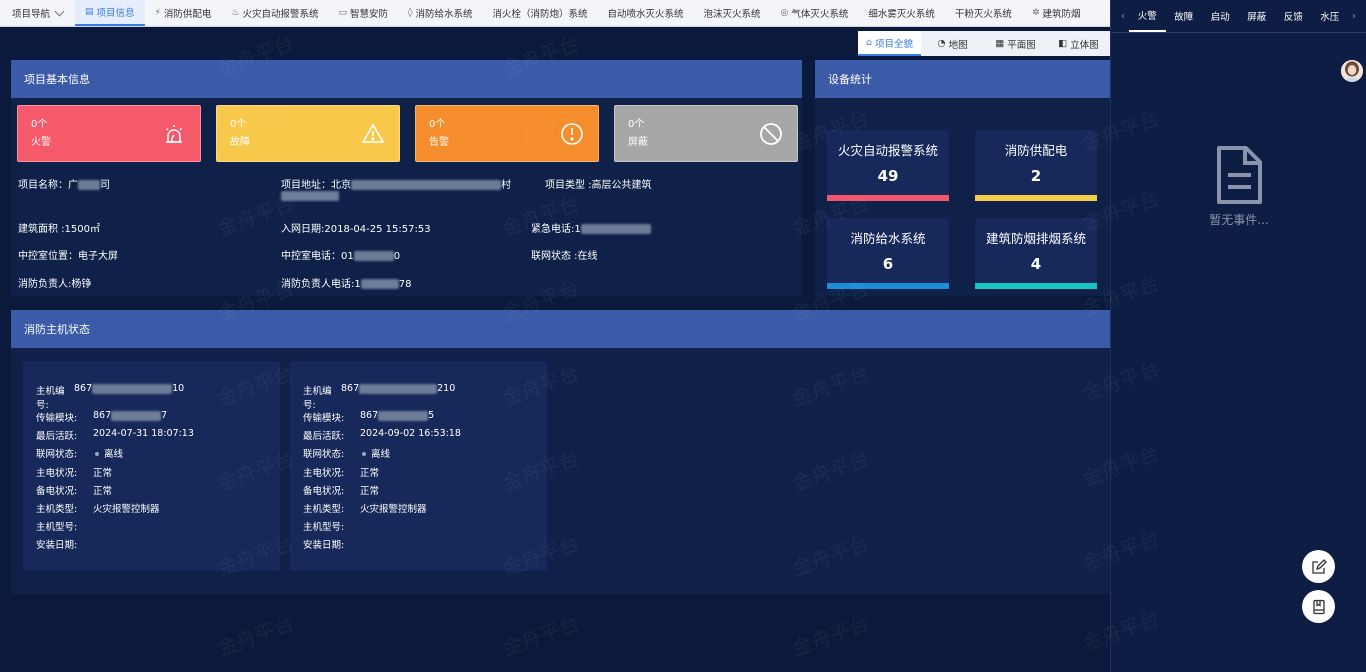  I want to click on event-tab-fire: 火警, so click(1147, 16).